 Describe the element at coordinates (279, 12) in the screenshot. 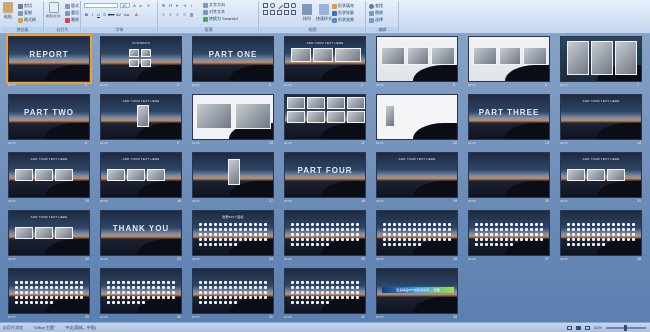

I see `shape-star-icon` at that location.